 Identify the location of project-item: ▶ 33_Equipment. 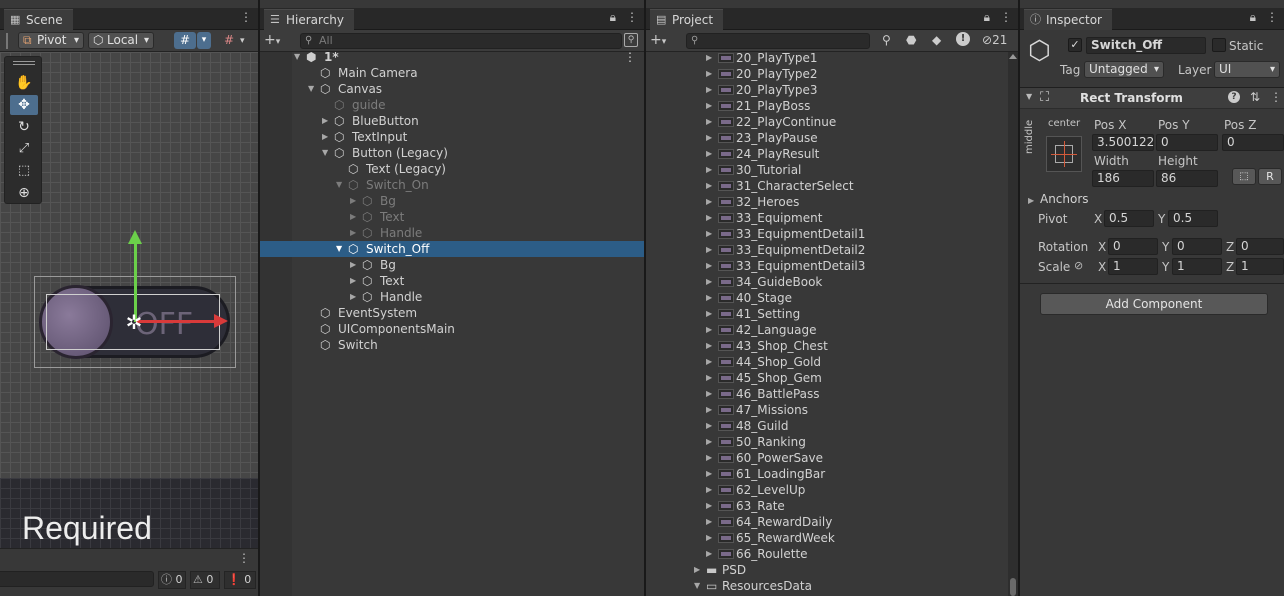
(827, 218).